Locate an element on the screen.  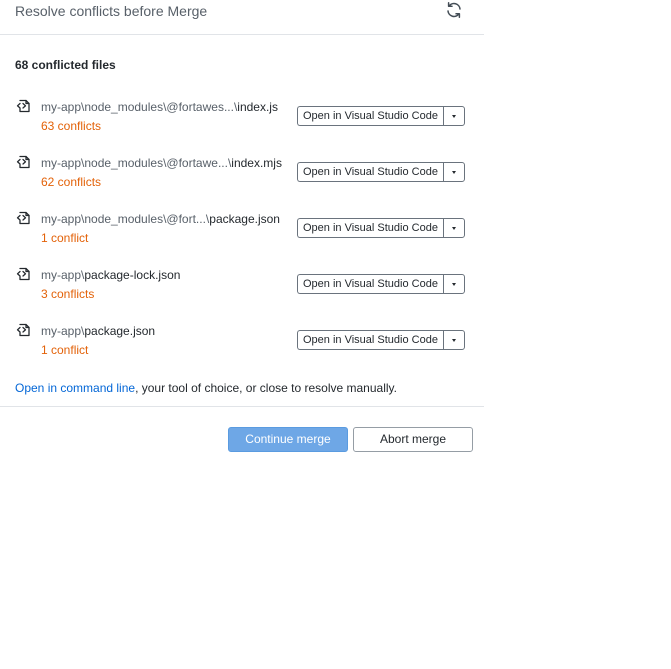
file-directory: my-app\node_modules\@fort...\ is located at coordinates (125, 219).